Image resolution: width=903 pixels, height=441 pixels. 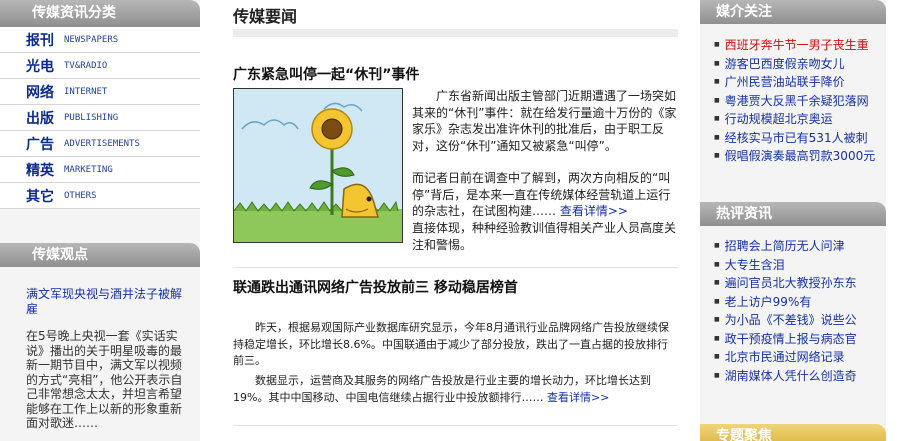 I want to click on list-item: 假唱假演奏最高罚款3000元, so click(x=800, y=156).